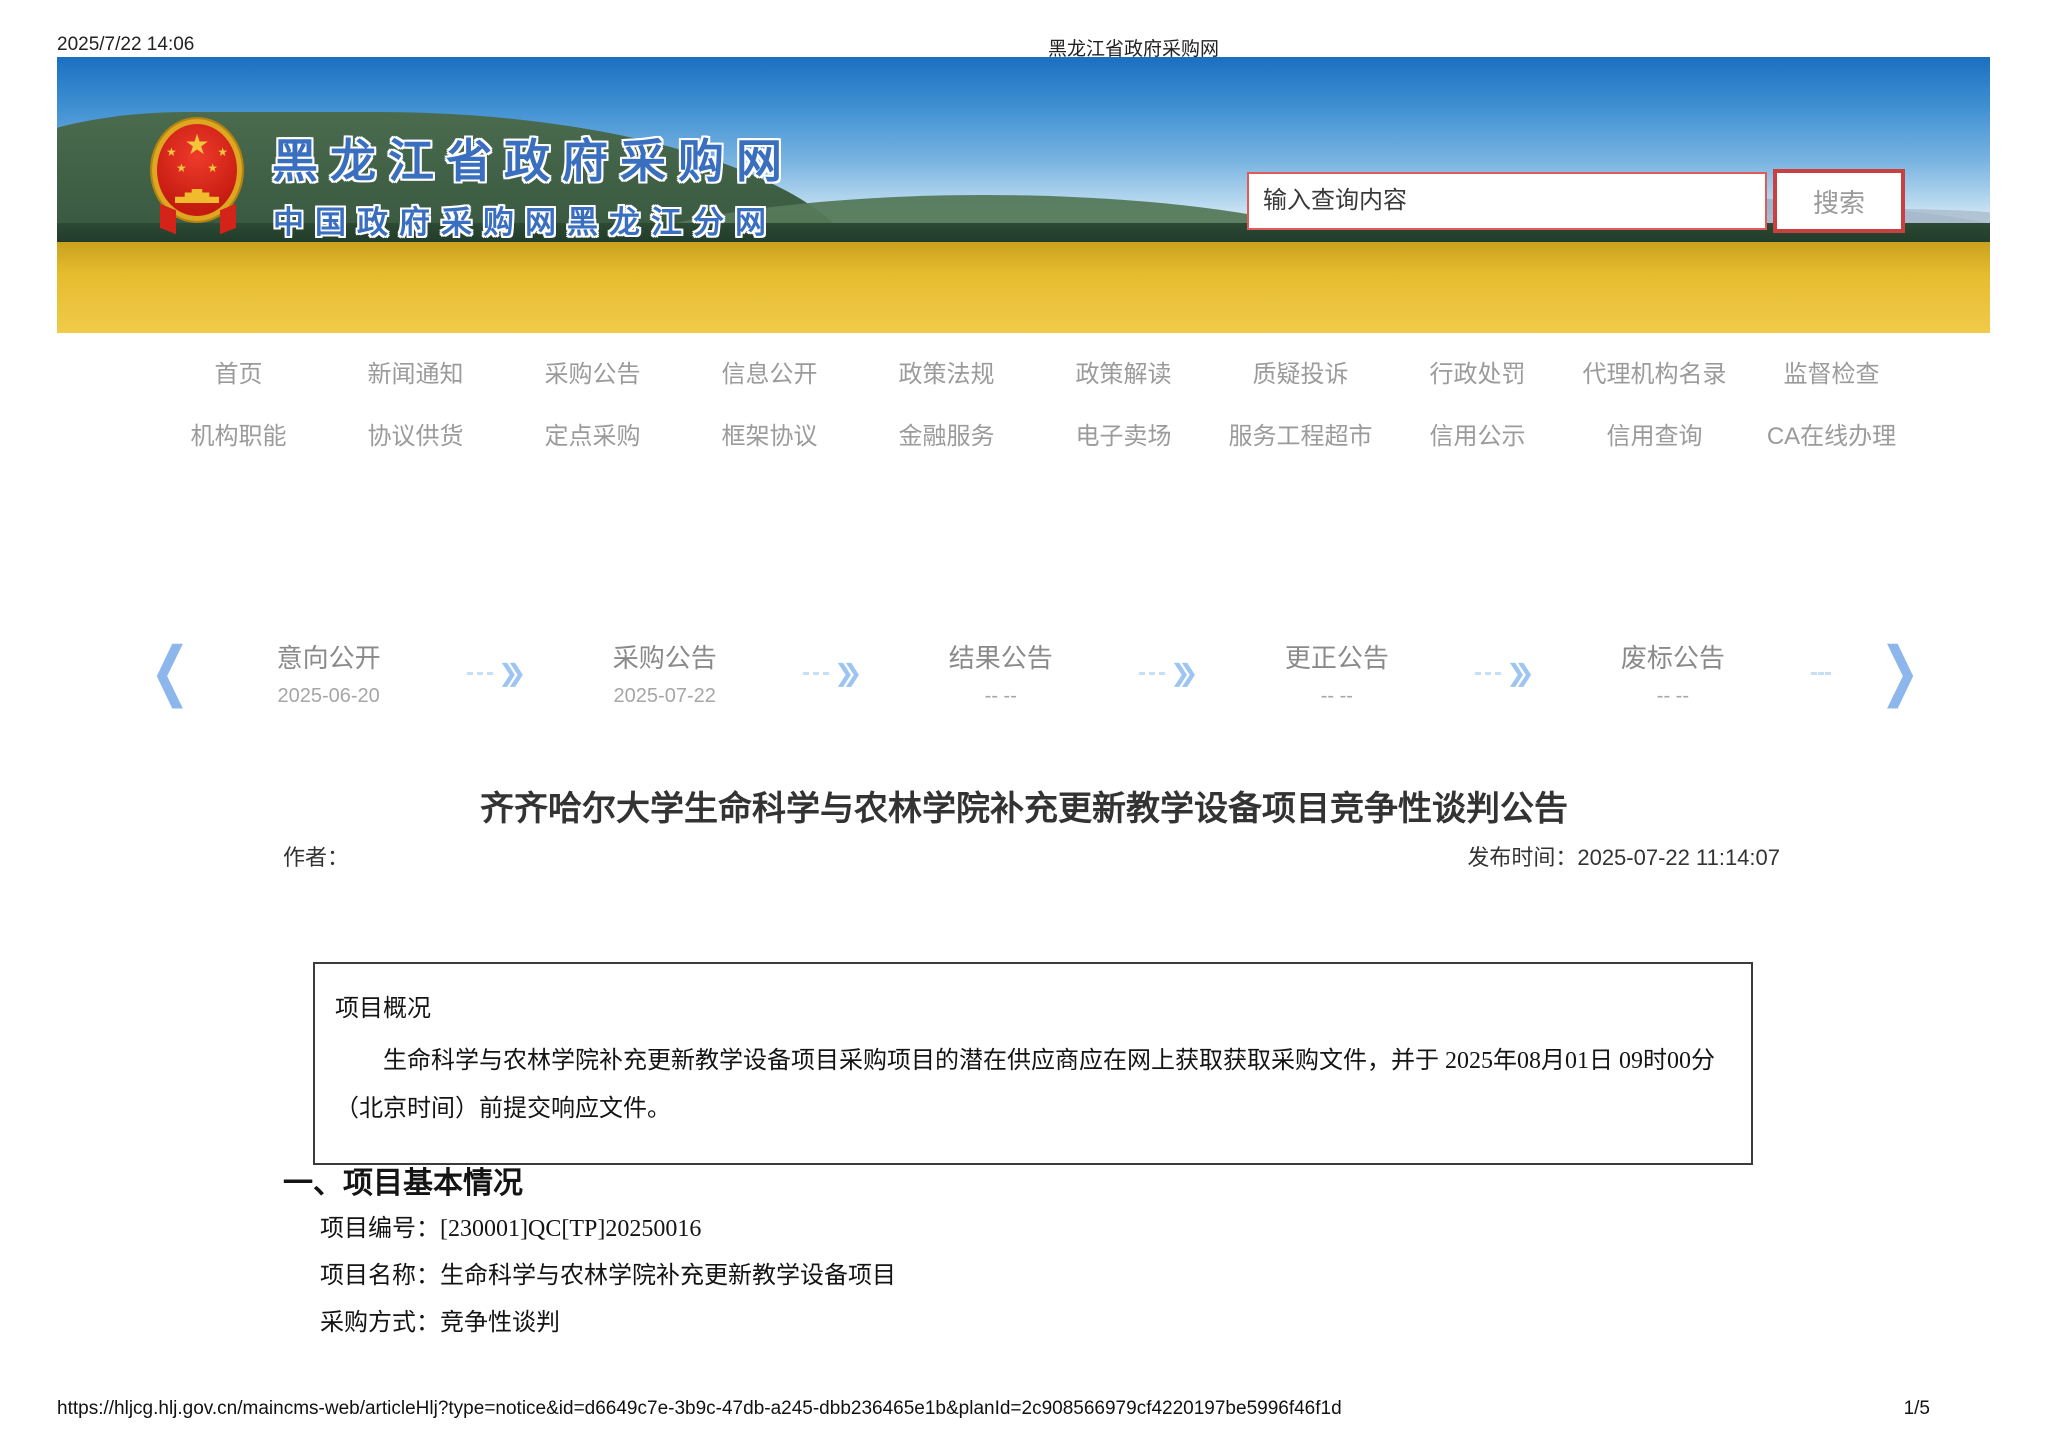 The width and height of the screenshot is (2048, 1447). I want to click on nav-item-complaints: 质疑投诉, so click(1300, 371).